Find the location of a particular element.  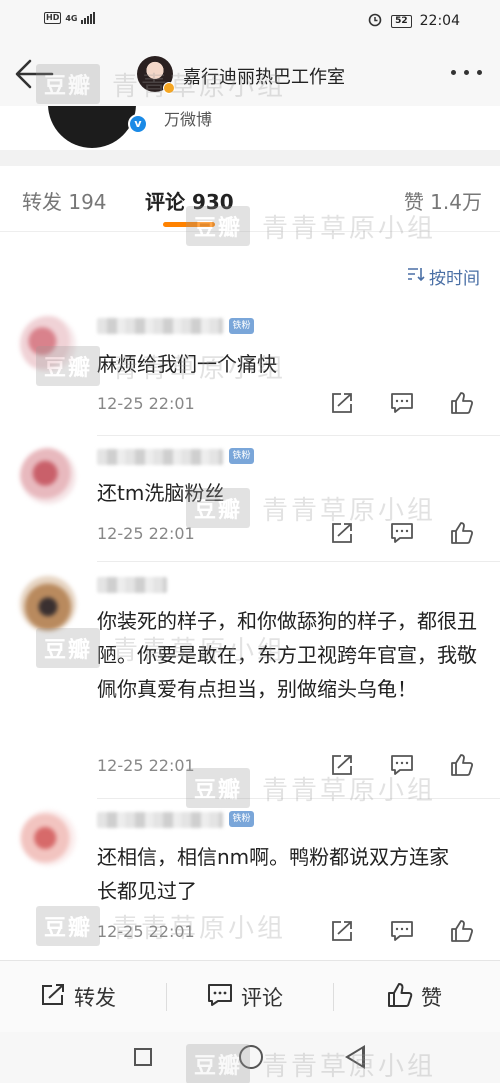

system-nav-bar is located at coordinates (250, 1057).